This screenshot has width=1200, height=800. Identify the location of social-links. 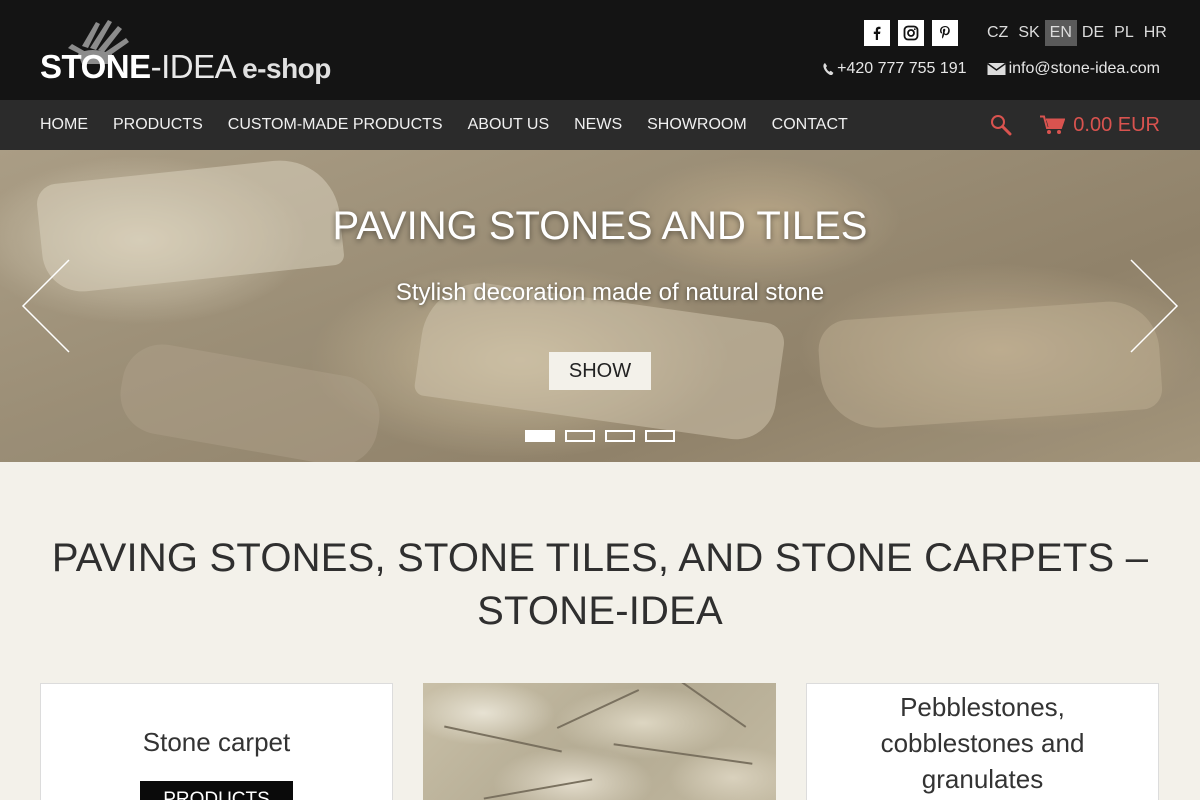
(911, 33).